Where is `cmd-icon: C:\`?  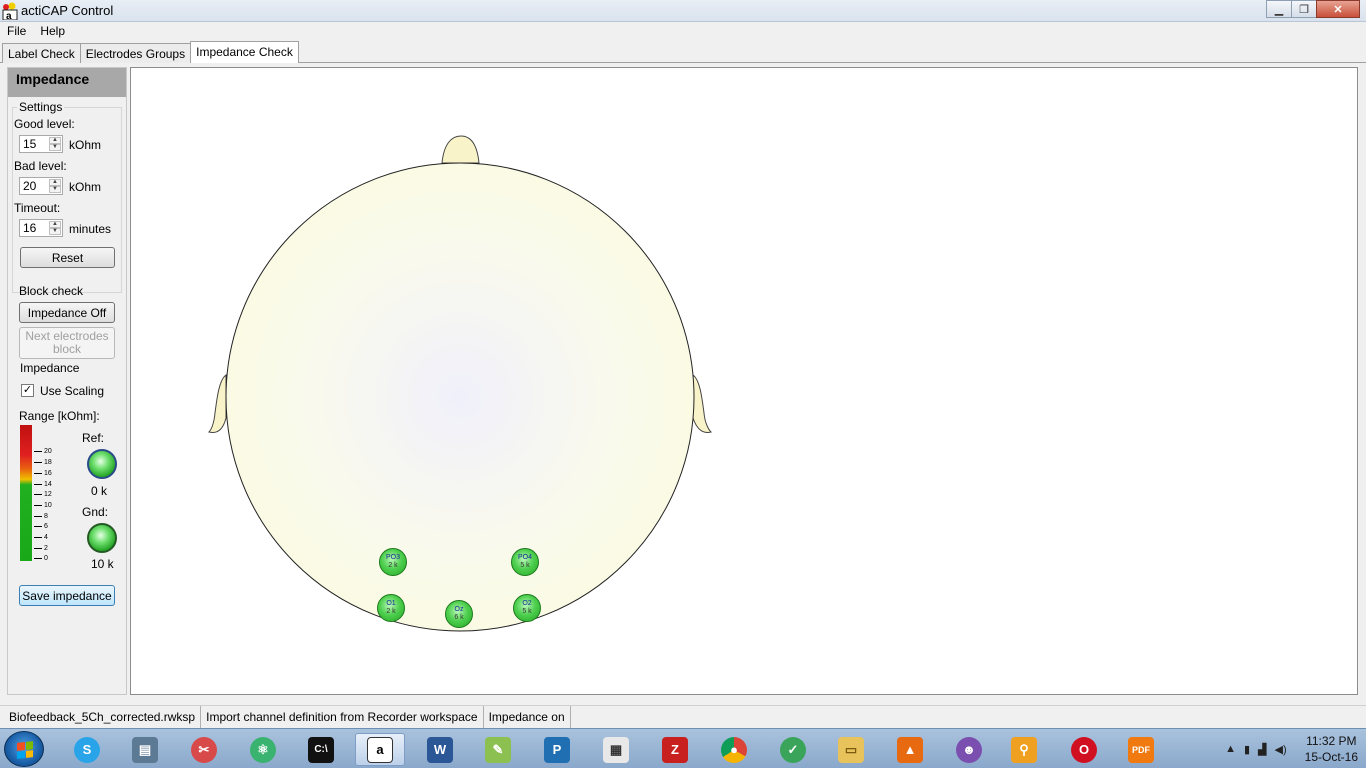 cmd-icon: C:\ is located at coordinates (321, 749).